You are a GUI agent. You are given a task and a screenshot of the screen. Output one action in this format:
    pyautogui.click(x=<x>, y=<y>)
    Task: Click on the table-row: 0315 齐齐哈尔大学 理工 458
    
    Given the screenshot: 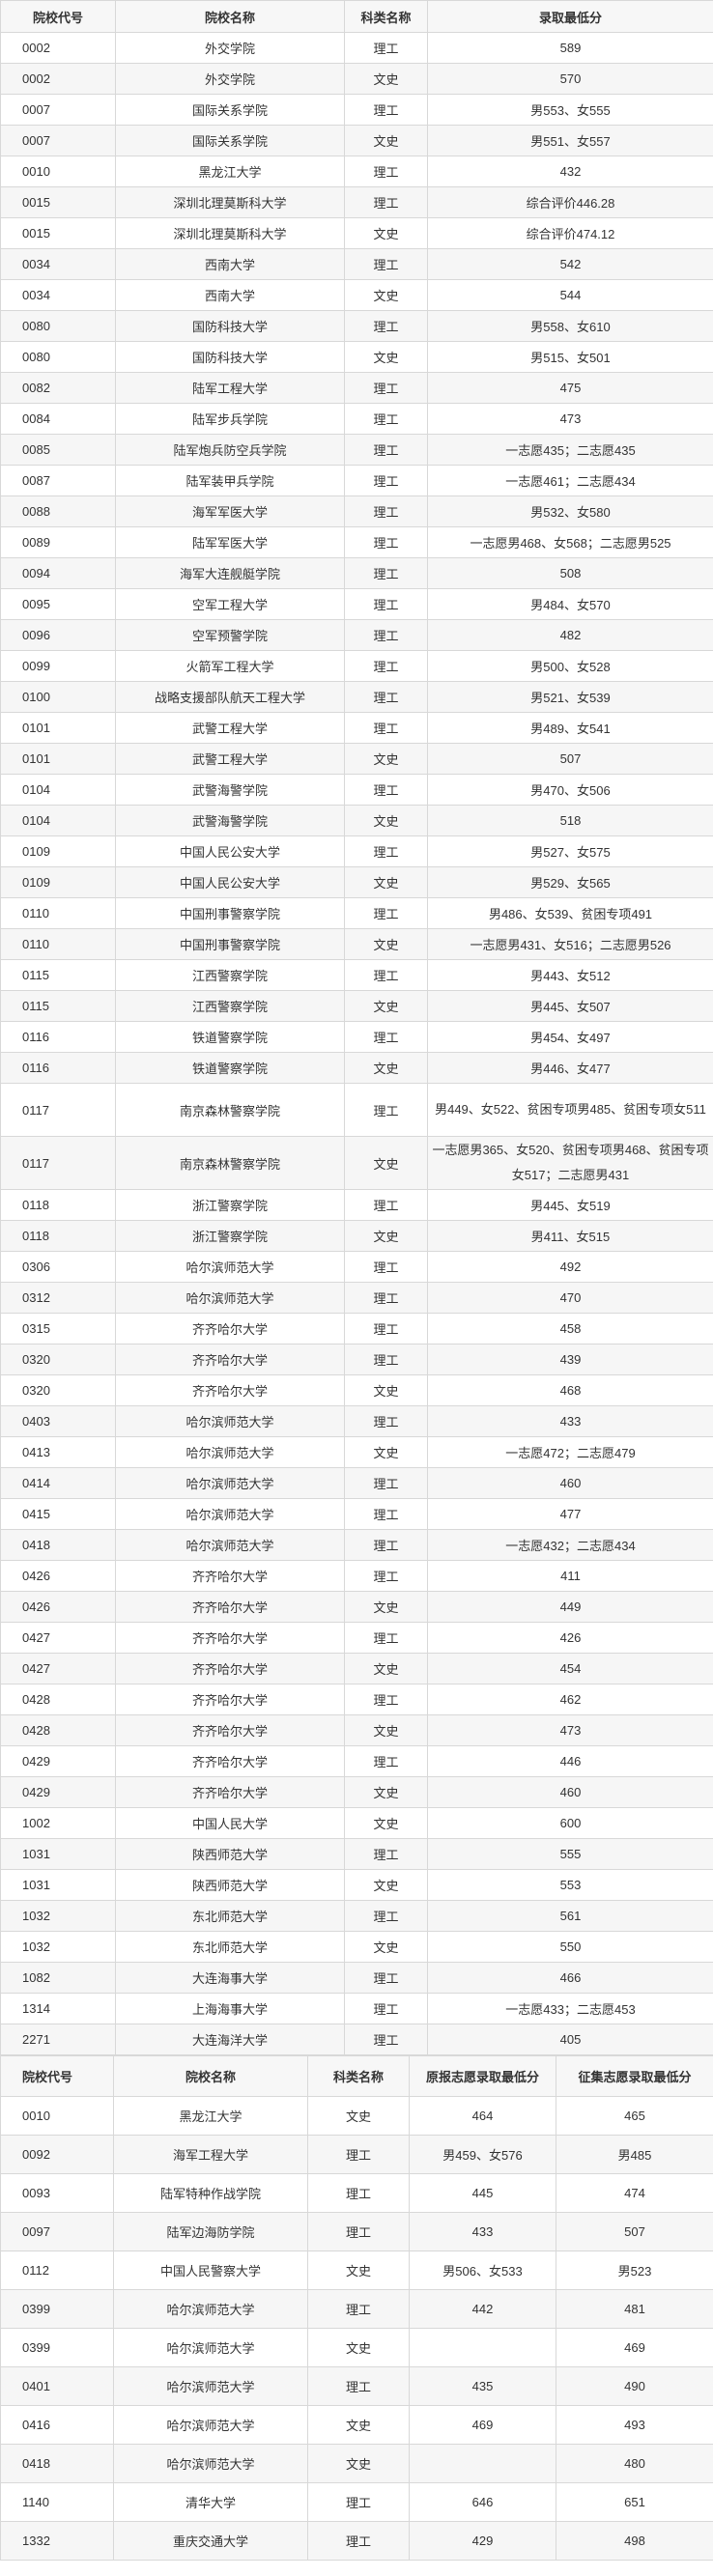 What is the action you would take?
    pyautogui.click(x=356, y=1329)
    